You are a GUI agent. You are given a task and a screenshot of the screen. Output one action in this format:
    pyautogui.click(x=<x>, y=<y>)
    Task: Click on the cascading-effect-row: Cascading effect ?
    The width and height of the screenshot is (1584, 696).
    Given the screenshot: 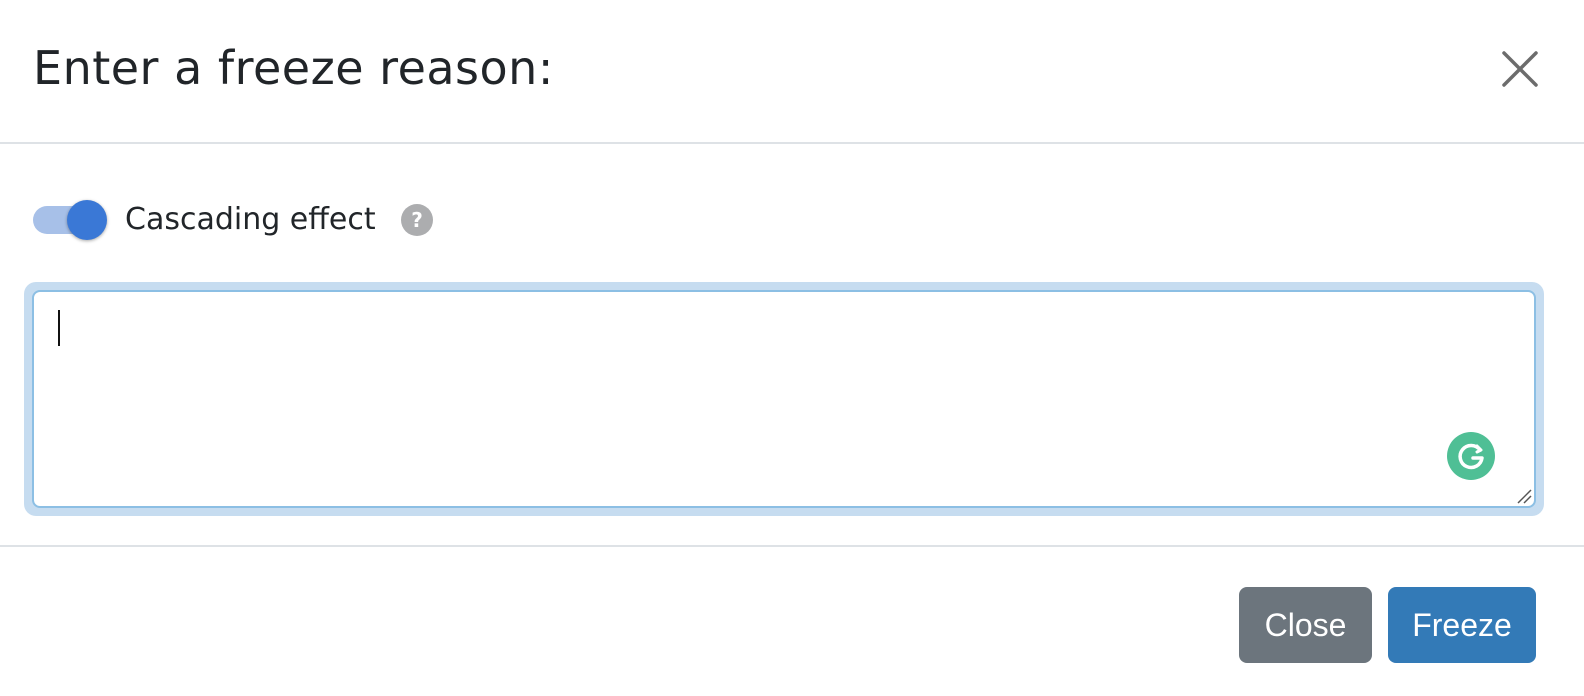 What is the action you would take?
    pyautogui.click(x=243, y=220)
    